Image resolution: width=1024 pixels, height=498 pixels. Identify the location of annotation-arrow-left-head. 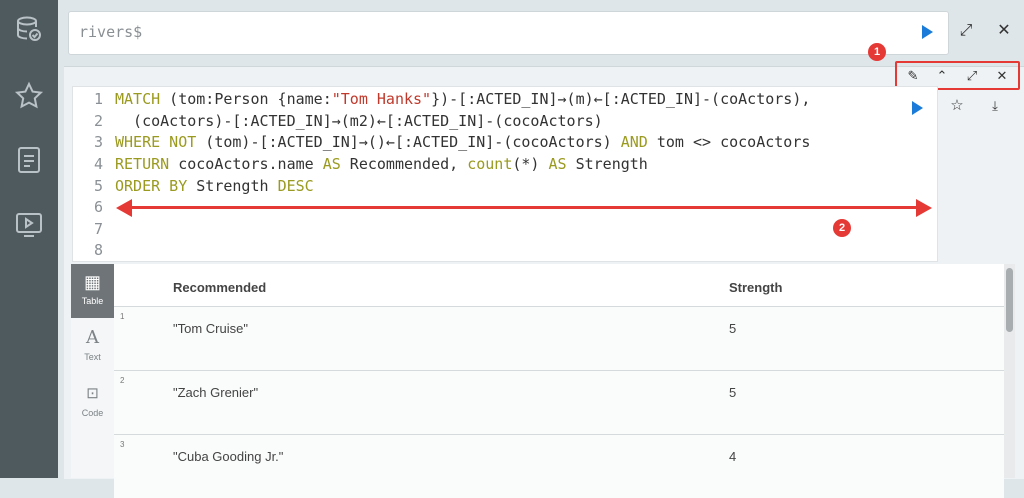
(124, 208).